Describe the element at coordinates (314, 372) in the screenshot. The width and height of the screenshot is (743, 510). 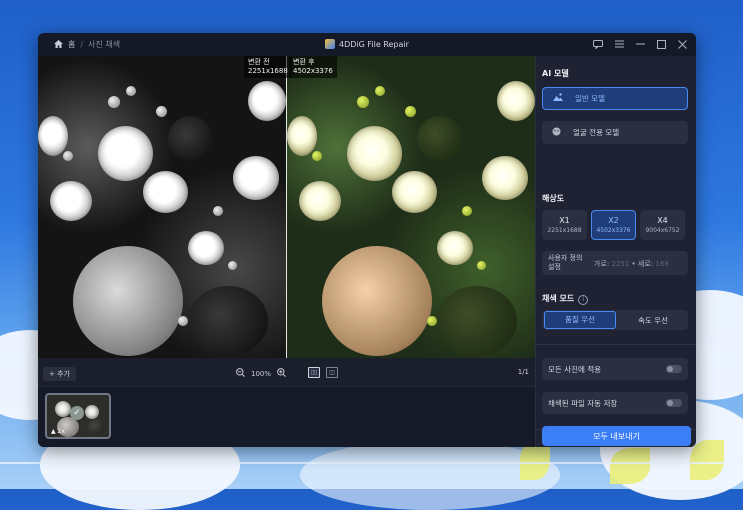
I see `side-by-side-view-icon: ▯▯` at that location.